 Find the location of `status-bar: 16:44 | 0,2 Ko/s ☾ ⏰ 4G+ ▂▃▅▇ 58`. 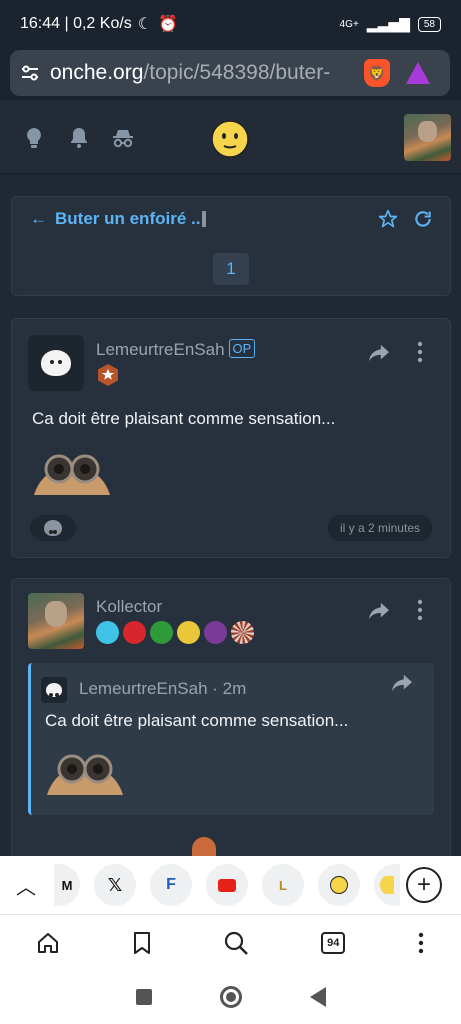

status-bar: 16:44 | 0,2 Ko/s ☾ ⏰ 4G+ ▂▃▅▇ 58 is located at coordinates (230, 24).